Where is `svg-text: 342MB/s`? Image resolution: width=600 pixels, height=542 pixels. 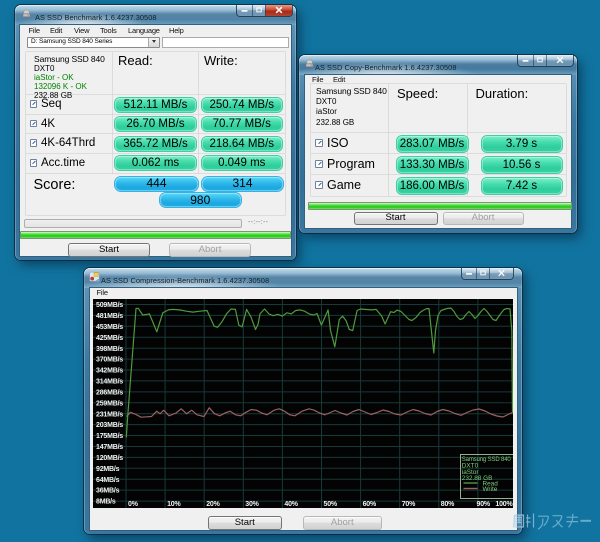 svg-text: 342MB/s is located at coordinates (109, 370).